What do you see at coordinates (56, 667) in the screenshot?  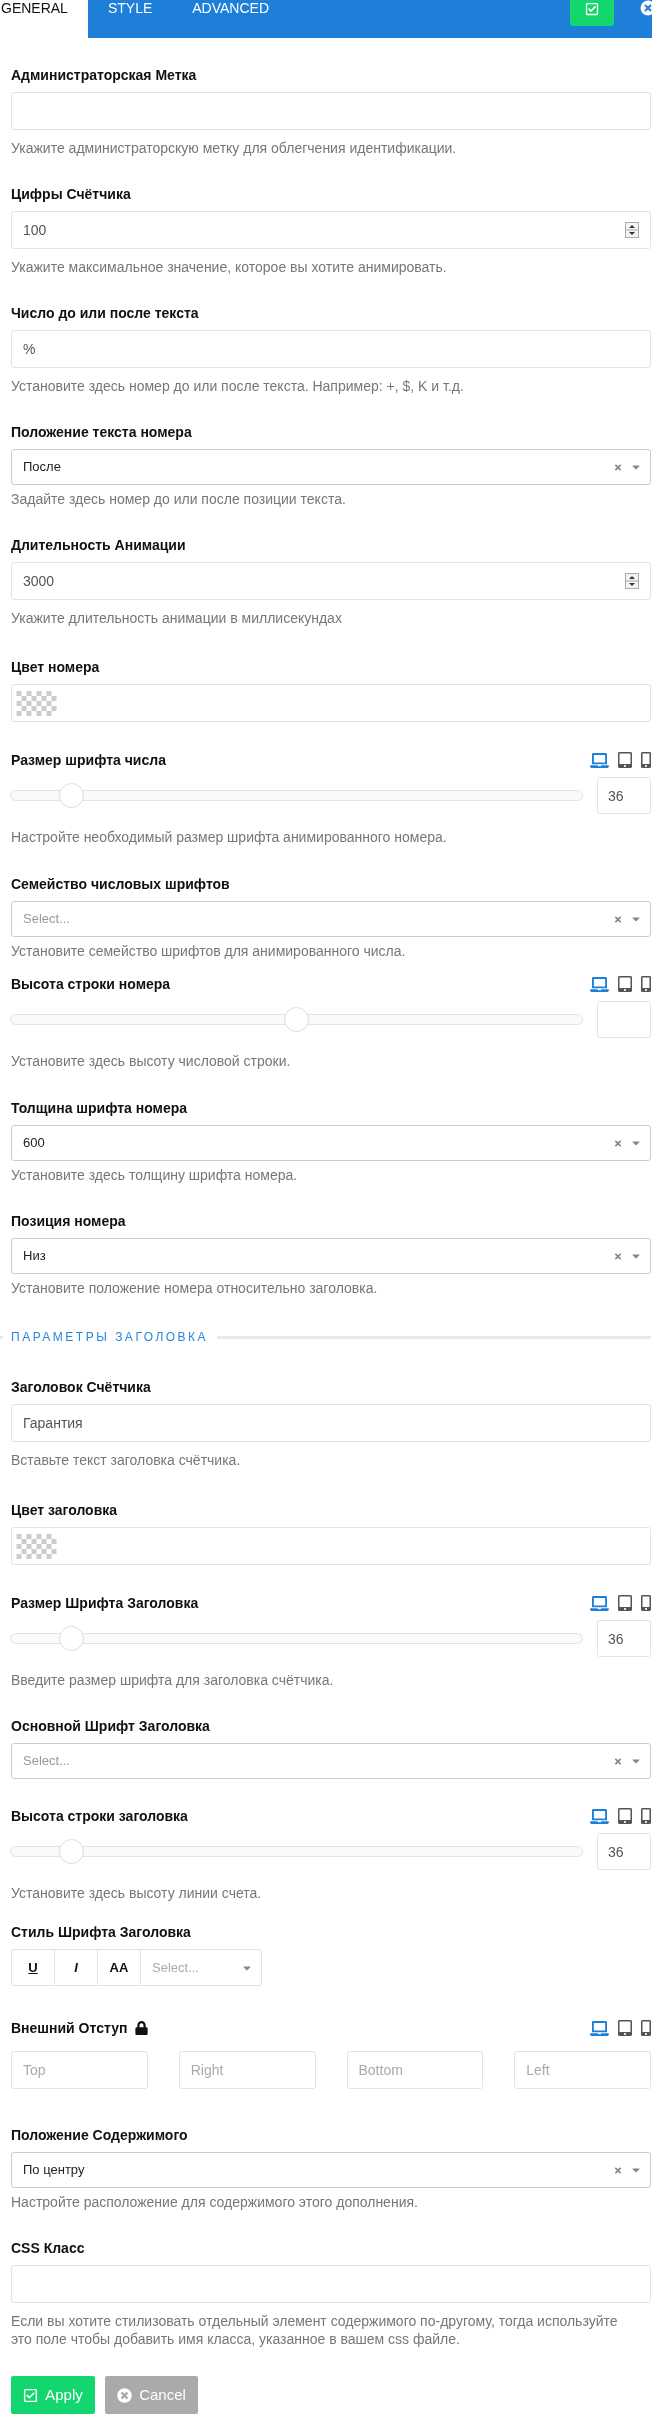 I see `field-label: Цвет номера` at bounding box center [56, 667].